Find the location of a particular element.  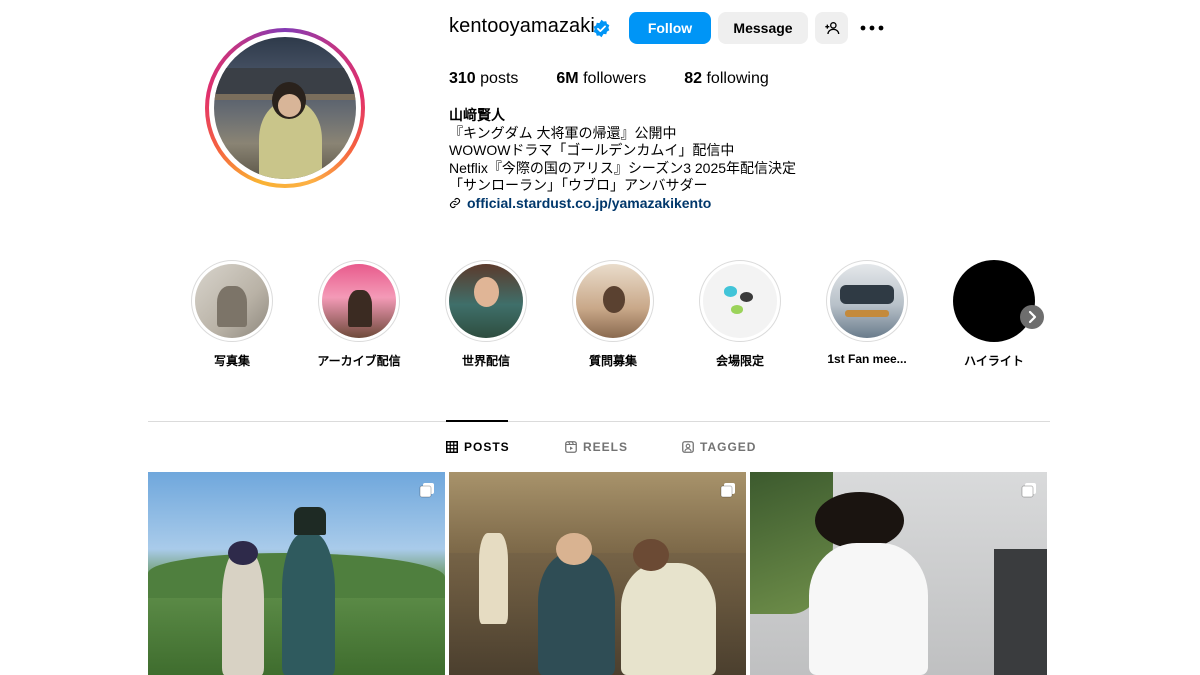

highlight-item: アーカイブ配信 is located at coordinates (359, 314).